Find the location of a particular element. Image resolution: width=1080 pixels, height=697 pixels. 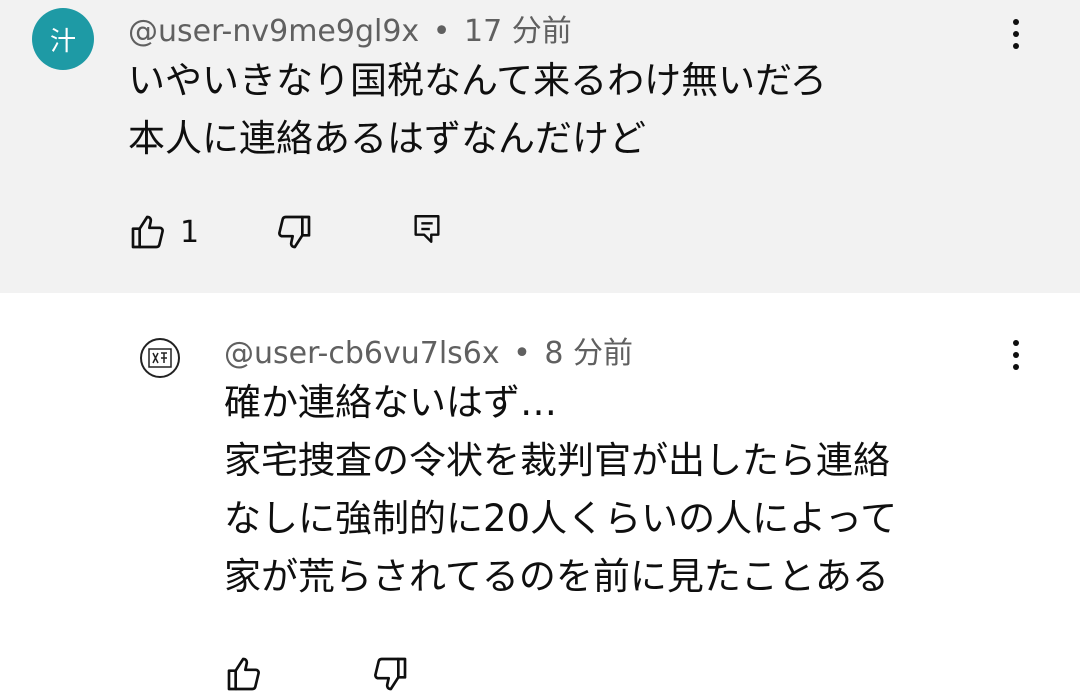

comment-author: @user-nv9me9gl9x is located at coordinates (273, 31).